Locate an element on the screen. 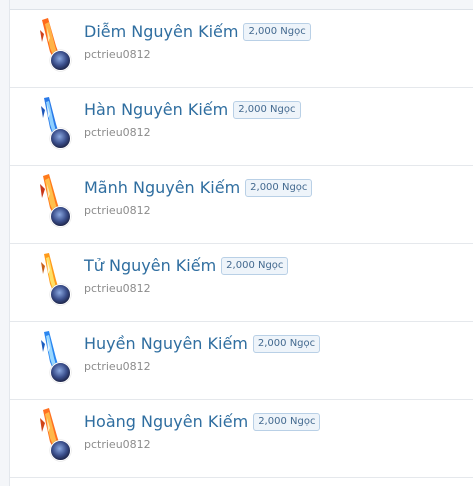 This screenshot has height=486, width=473. item-title: Diễm Nguyên Kiếm is located at coordinates (161, 31).